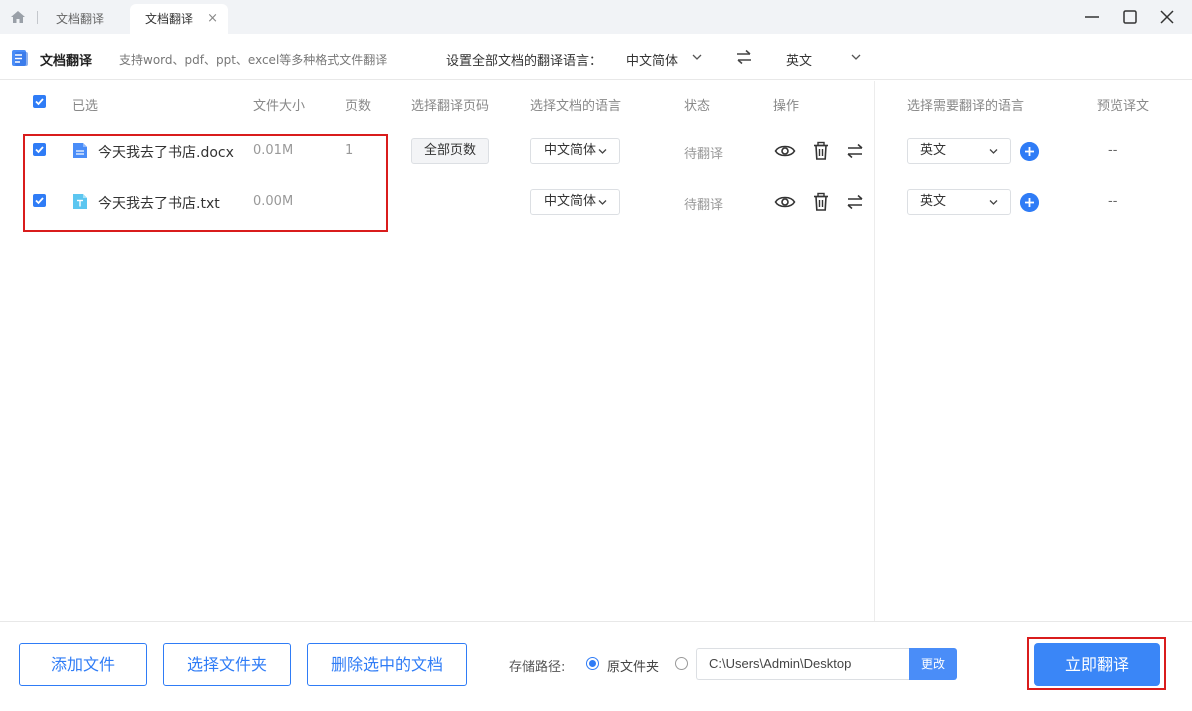  I want to click on delete-selected-button: 删除选中的文档, so click(387, 664).